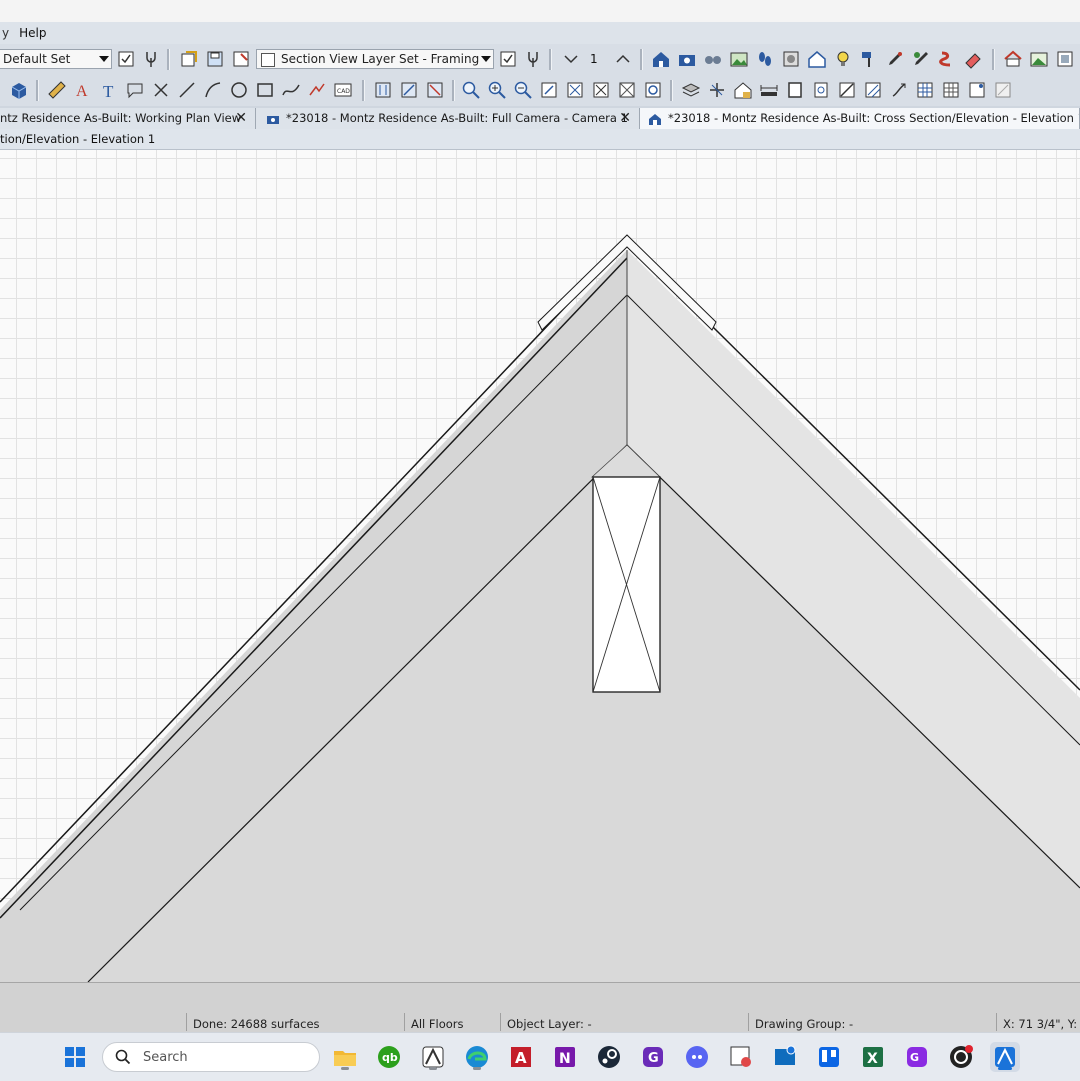 The width and height of the screenshot is (1080, 1081). I want to click on edit-area-icon, so click(409, 90).